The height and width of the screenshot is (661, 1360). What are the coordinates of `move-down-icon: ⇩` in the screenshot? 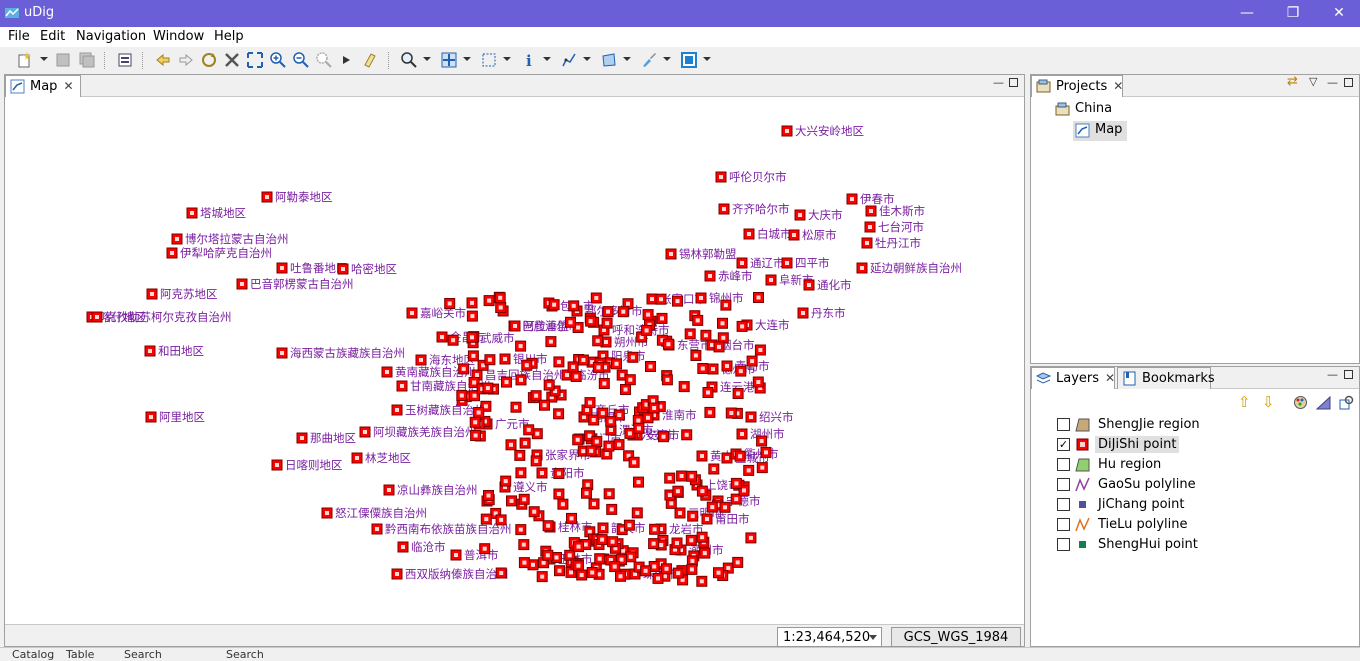 It's located at (1268, 402).